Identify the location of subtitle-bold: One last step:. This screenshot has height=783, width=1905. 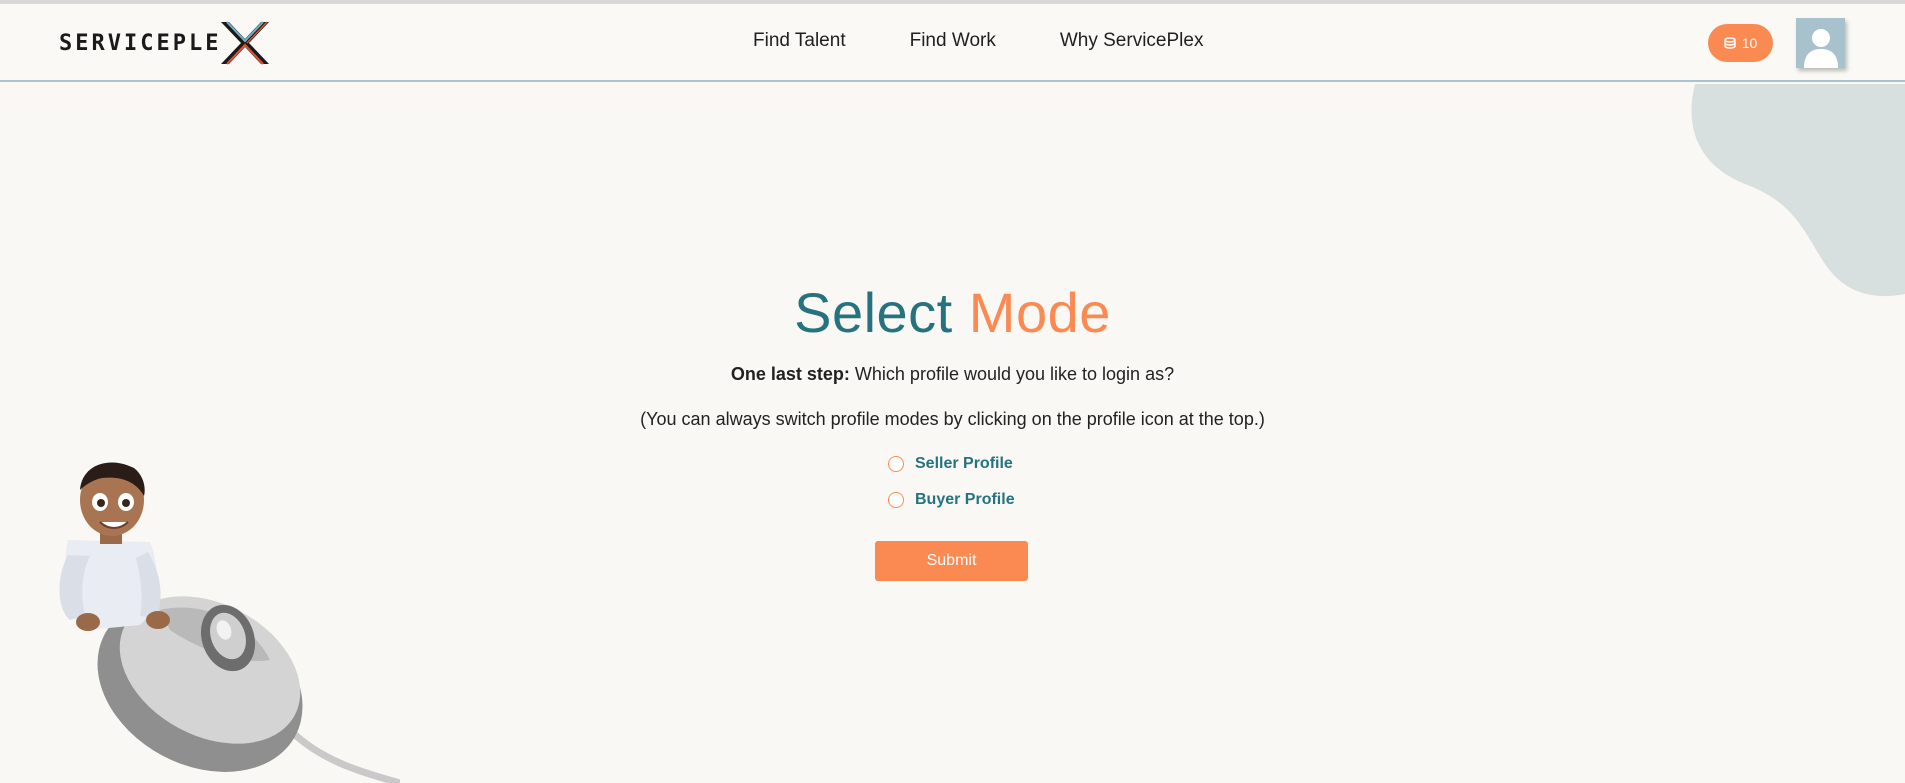
(790, 374).